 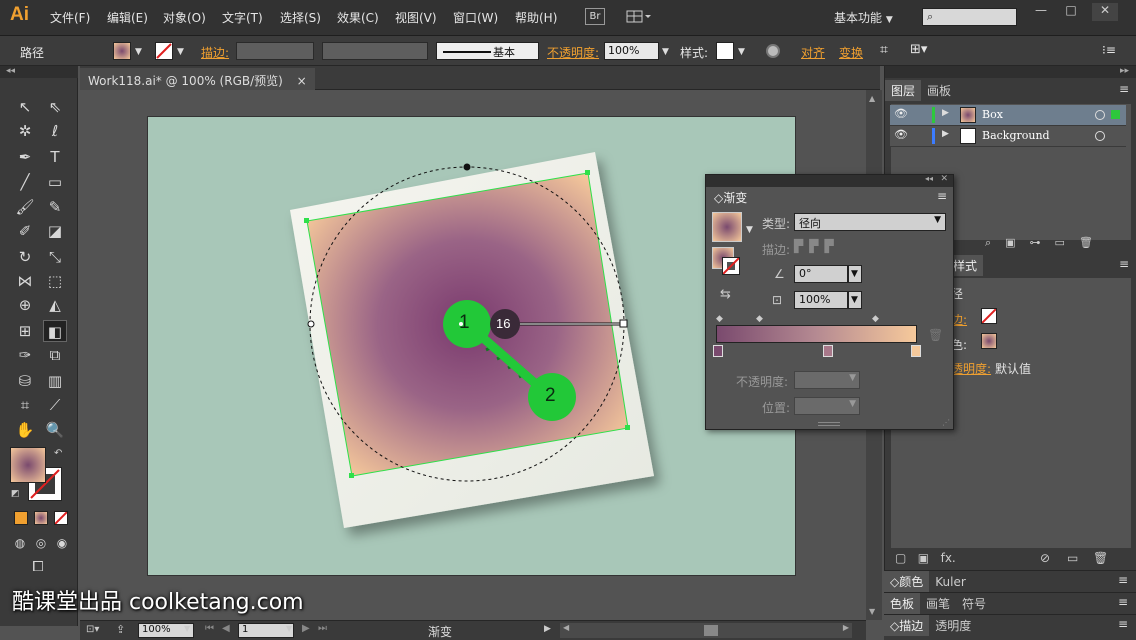 What do you see at coordinates (473, 630) in the screenshot?
I see `status-bar: ⊡▾ ⇪ 100% ▼ ⏮ ◀ 1 ▼ ▶ ⏭ 渐变 ▶ ◀ ▶` at bounding box center [473, 630].